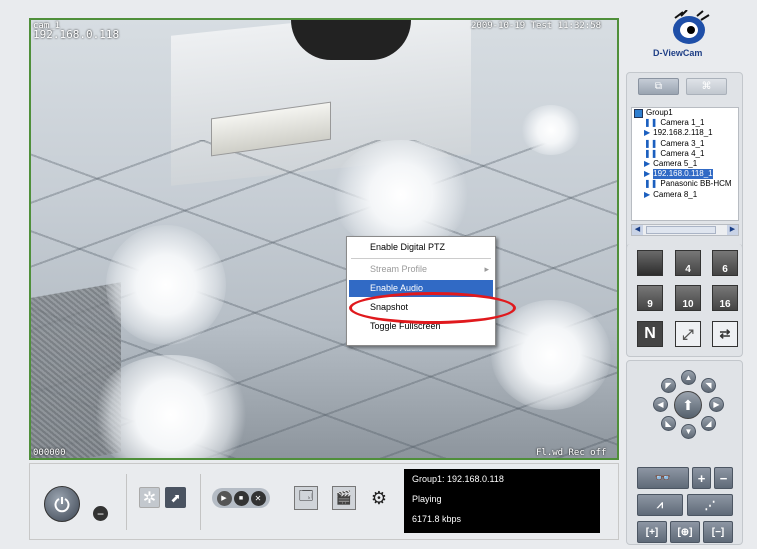 The height and width of the screenshot is (549, 757). I want to click on camera-label: 192.168.2.118_1, so click(683, 133).